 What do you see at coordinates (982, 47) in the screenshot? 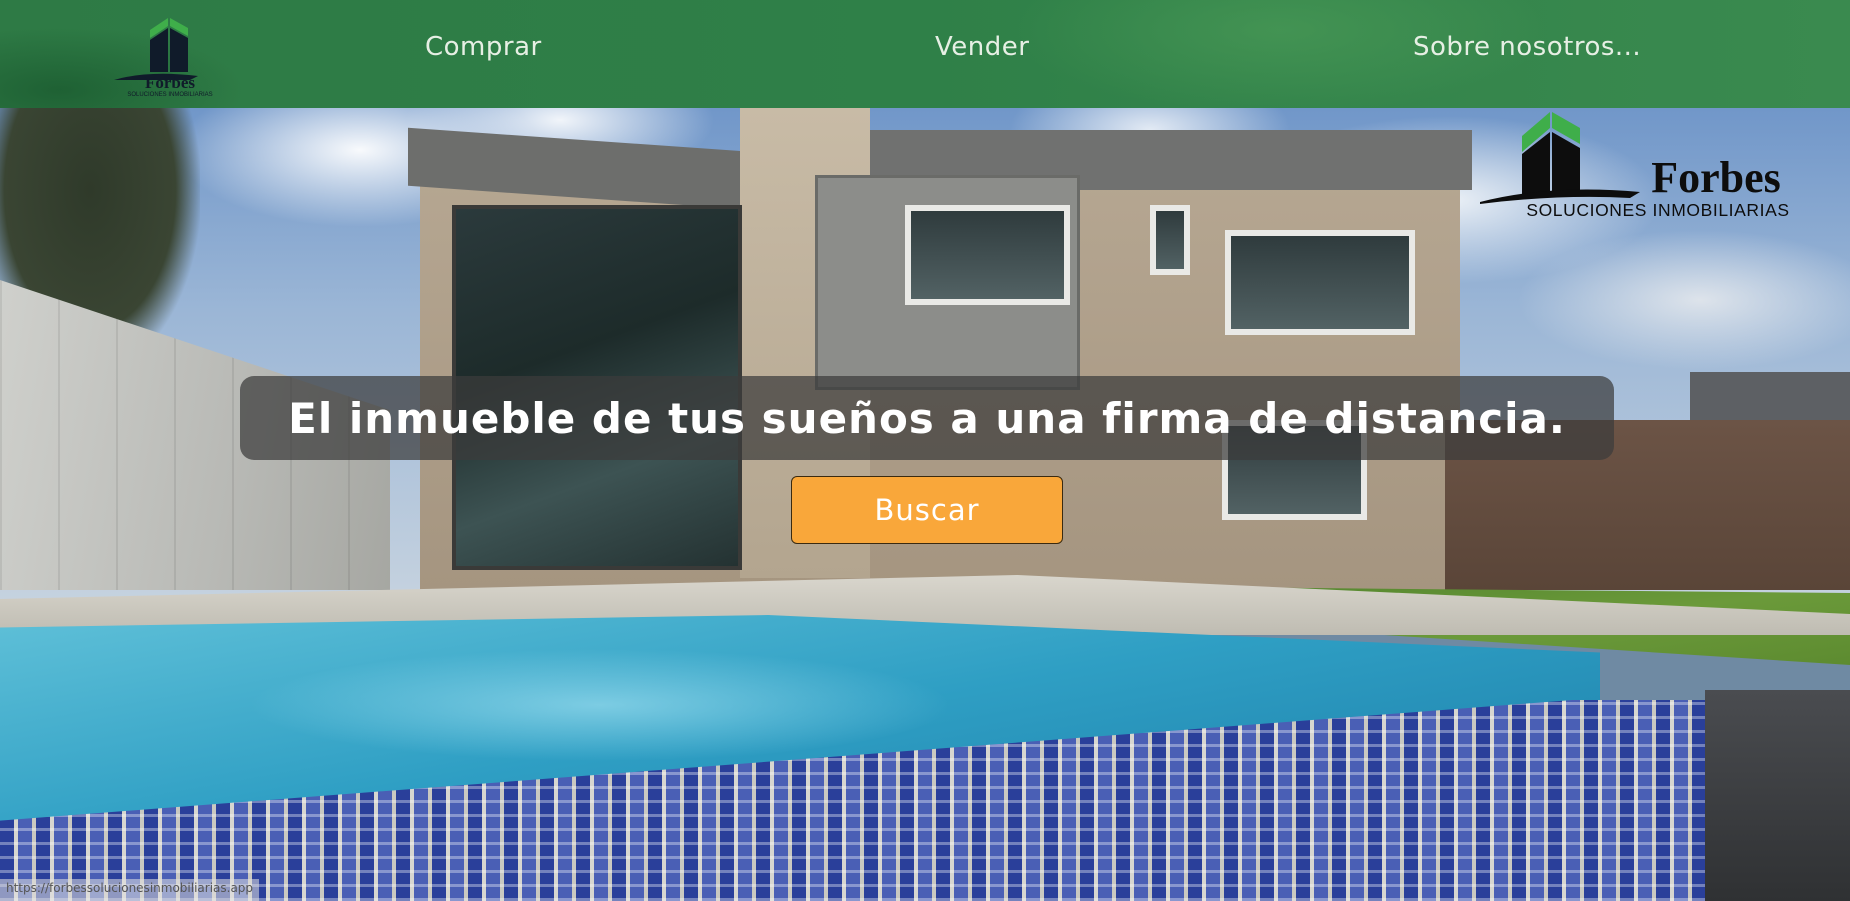
I see `nav-link-vender: Vender` at bounding box center [982, 47].